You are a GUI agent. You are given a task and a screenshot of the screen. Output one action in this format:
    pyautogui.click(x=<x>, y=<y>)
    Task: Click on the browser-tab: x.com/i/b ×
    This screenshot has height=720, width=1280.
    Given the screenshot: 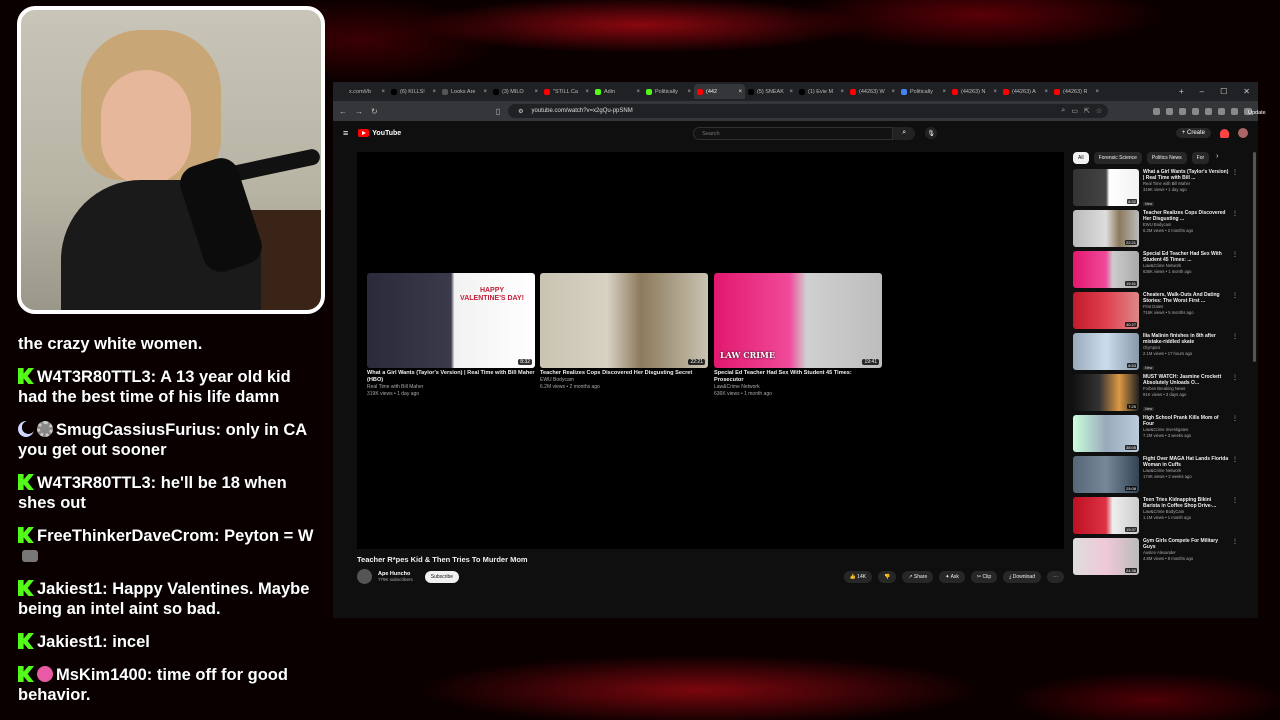 What is the action you would take?
    pyautogui.click(x=362, y=91)
    